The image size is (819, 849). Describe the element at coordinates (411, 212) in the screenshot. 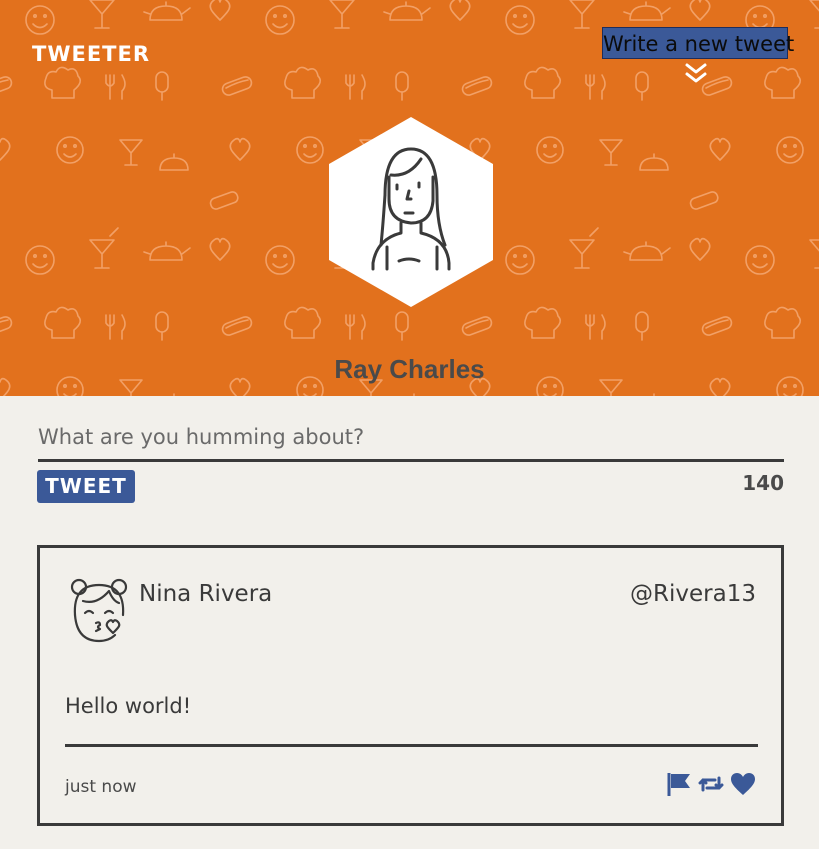

I see `profile-avatar` at that location.